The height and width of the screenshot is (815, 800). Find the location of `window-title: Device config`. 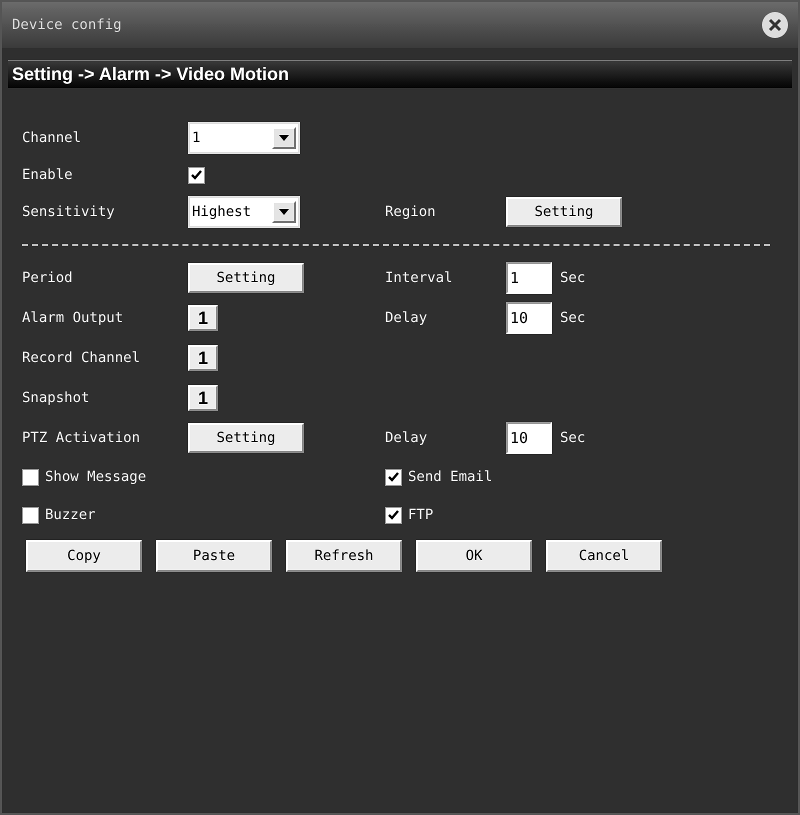

window-title: Device config is located at coordinates (67, 25).